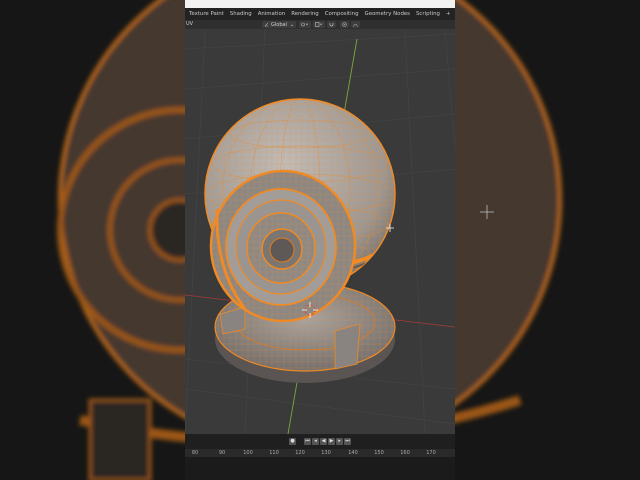 Image resolution: width=640 pixels, height=480 pixels. I want to click on playback-controls: ● ⏮ ◂ ◀ ▶ ▸ ⏭, so click(320, 441).